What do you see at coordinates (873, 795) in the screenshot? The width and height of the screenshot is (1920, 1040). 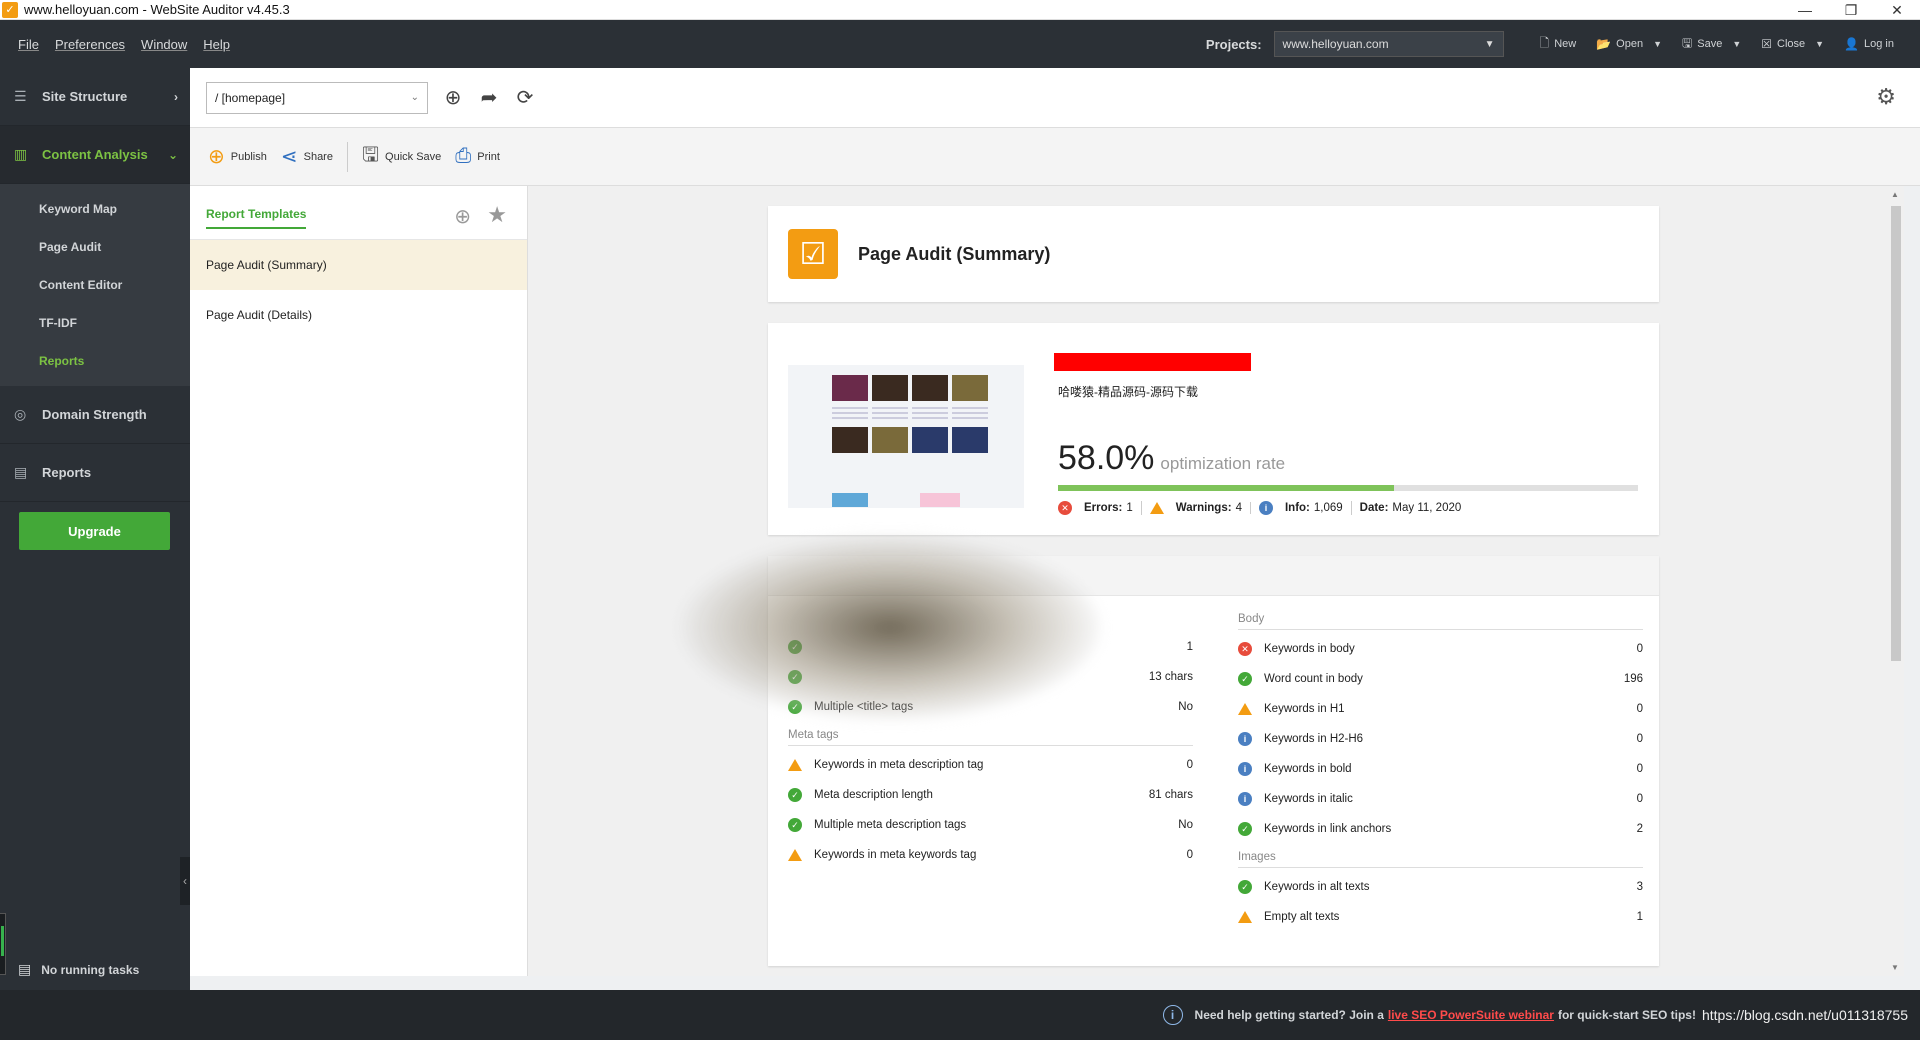 I see `audit-row-label: Meta description length` at bounding box center [873, 795].